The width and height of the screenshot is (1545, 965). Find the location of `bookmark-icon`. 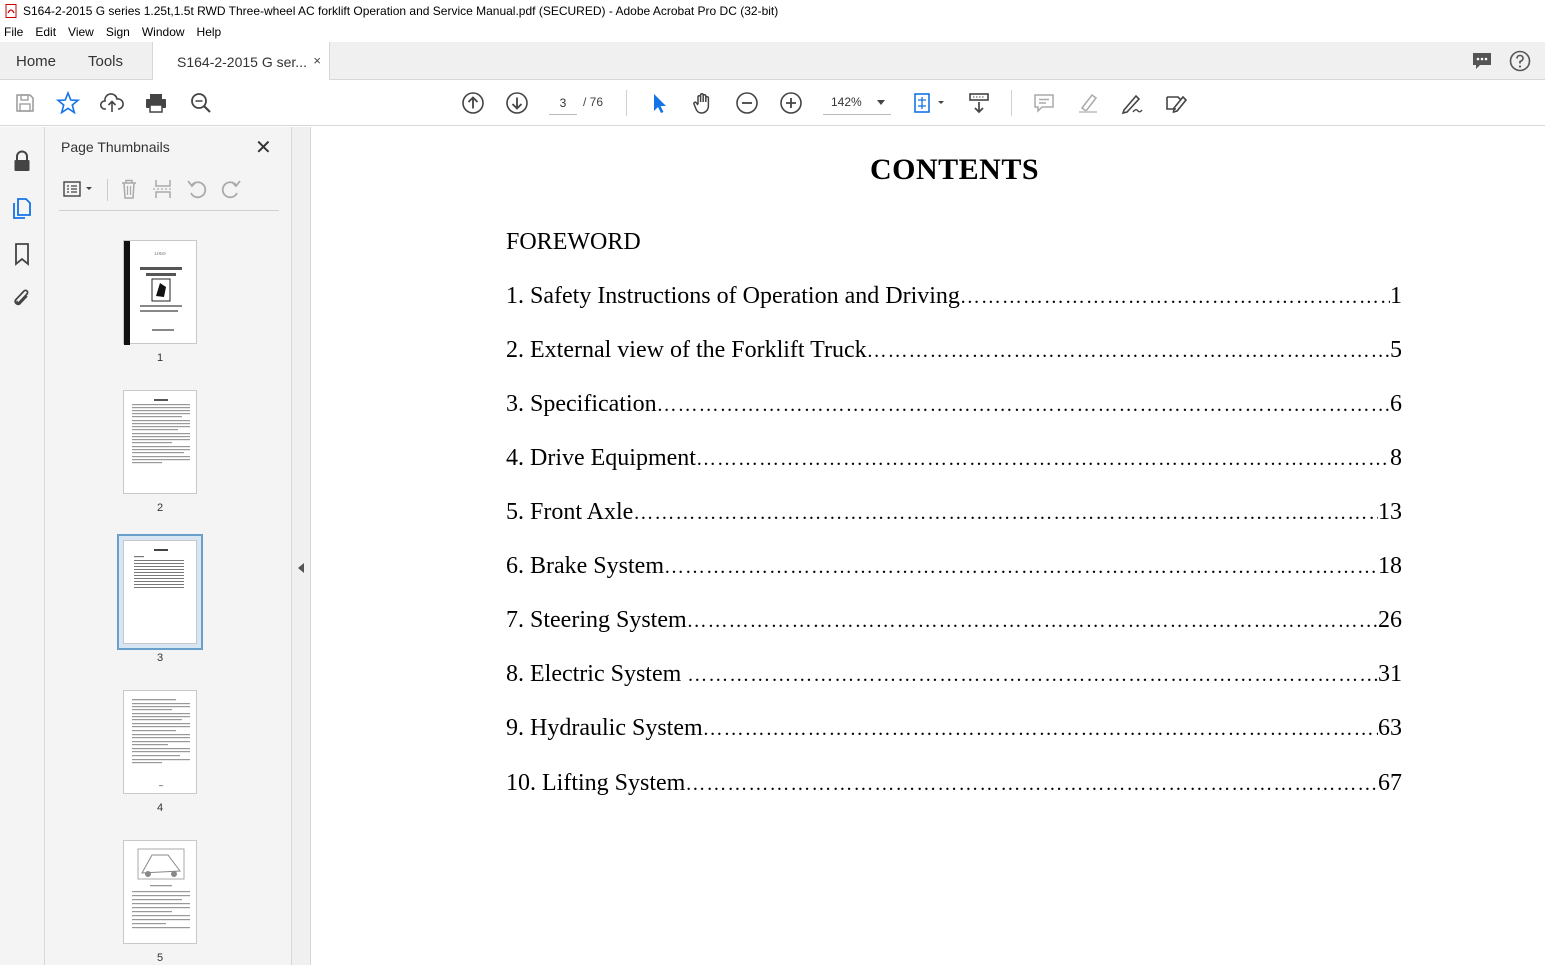

bookmark-icon is located at coordinates (22, 254).